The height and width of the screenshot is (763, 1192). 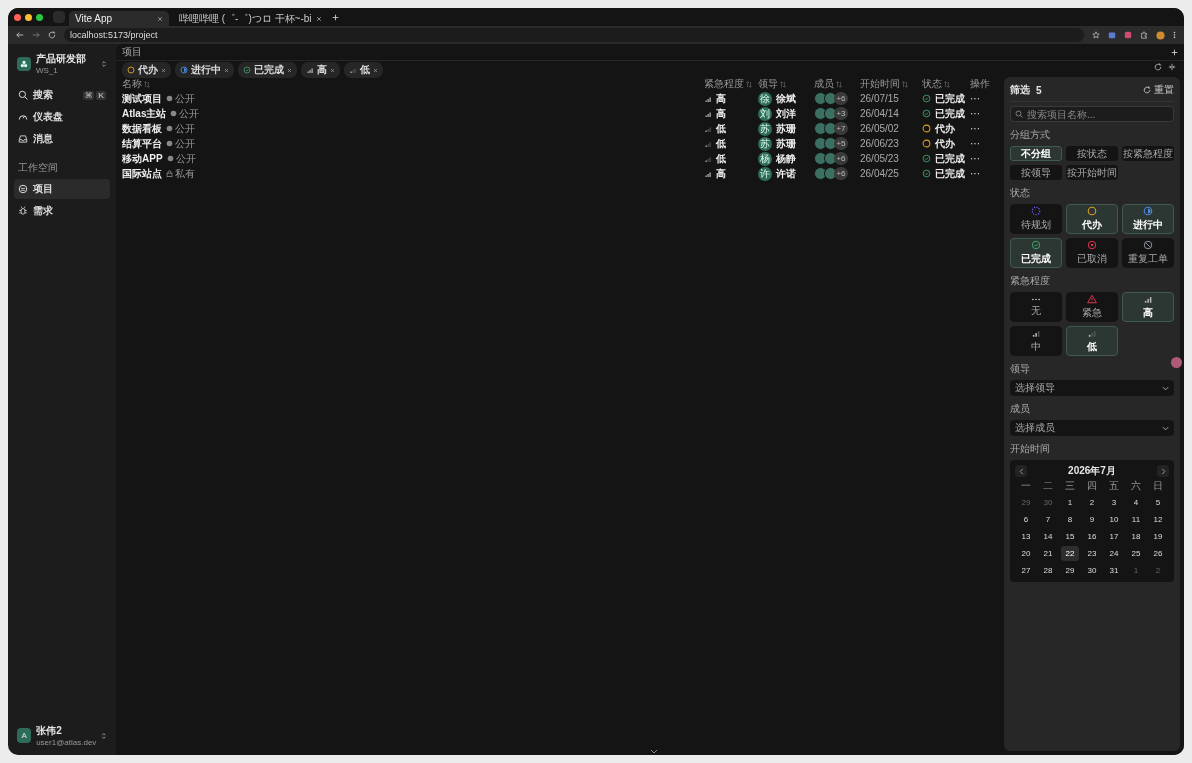 I want to click on calendar-day: 22, so click(x=1070, y=553).